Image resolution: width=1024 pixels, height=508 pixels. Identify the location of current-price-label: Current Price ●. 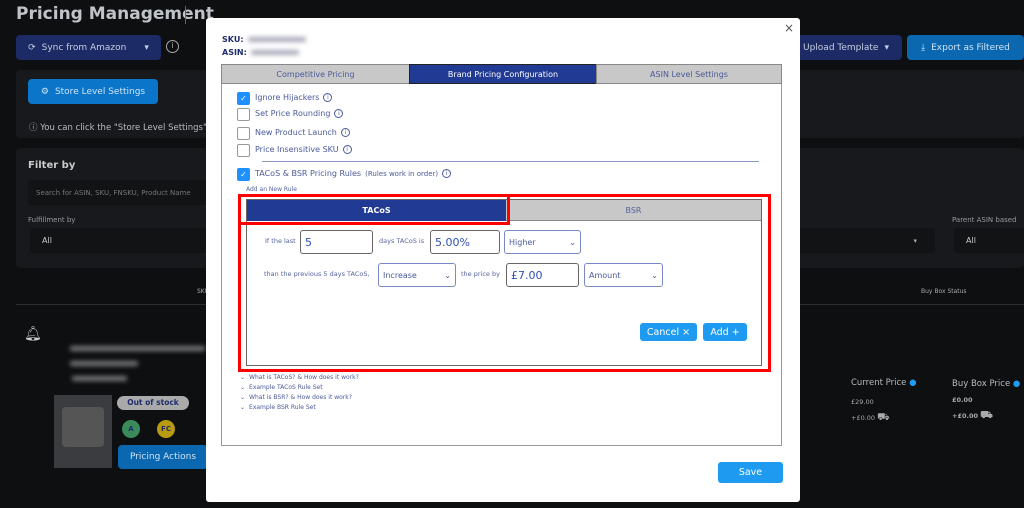
(884, 383).